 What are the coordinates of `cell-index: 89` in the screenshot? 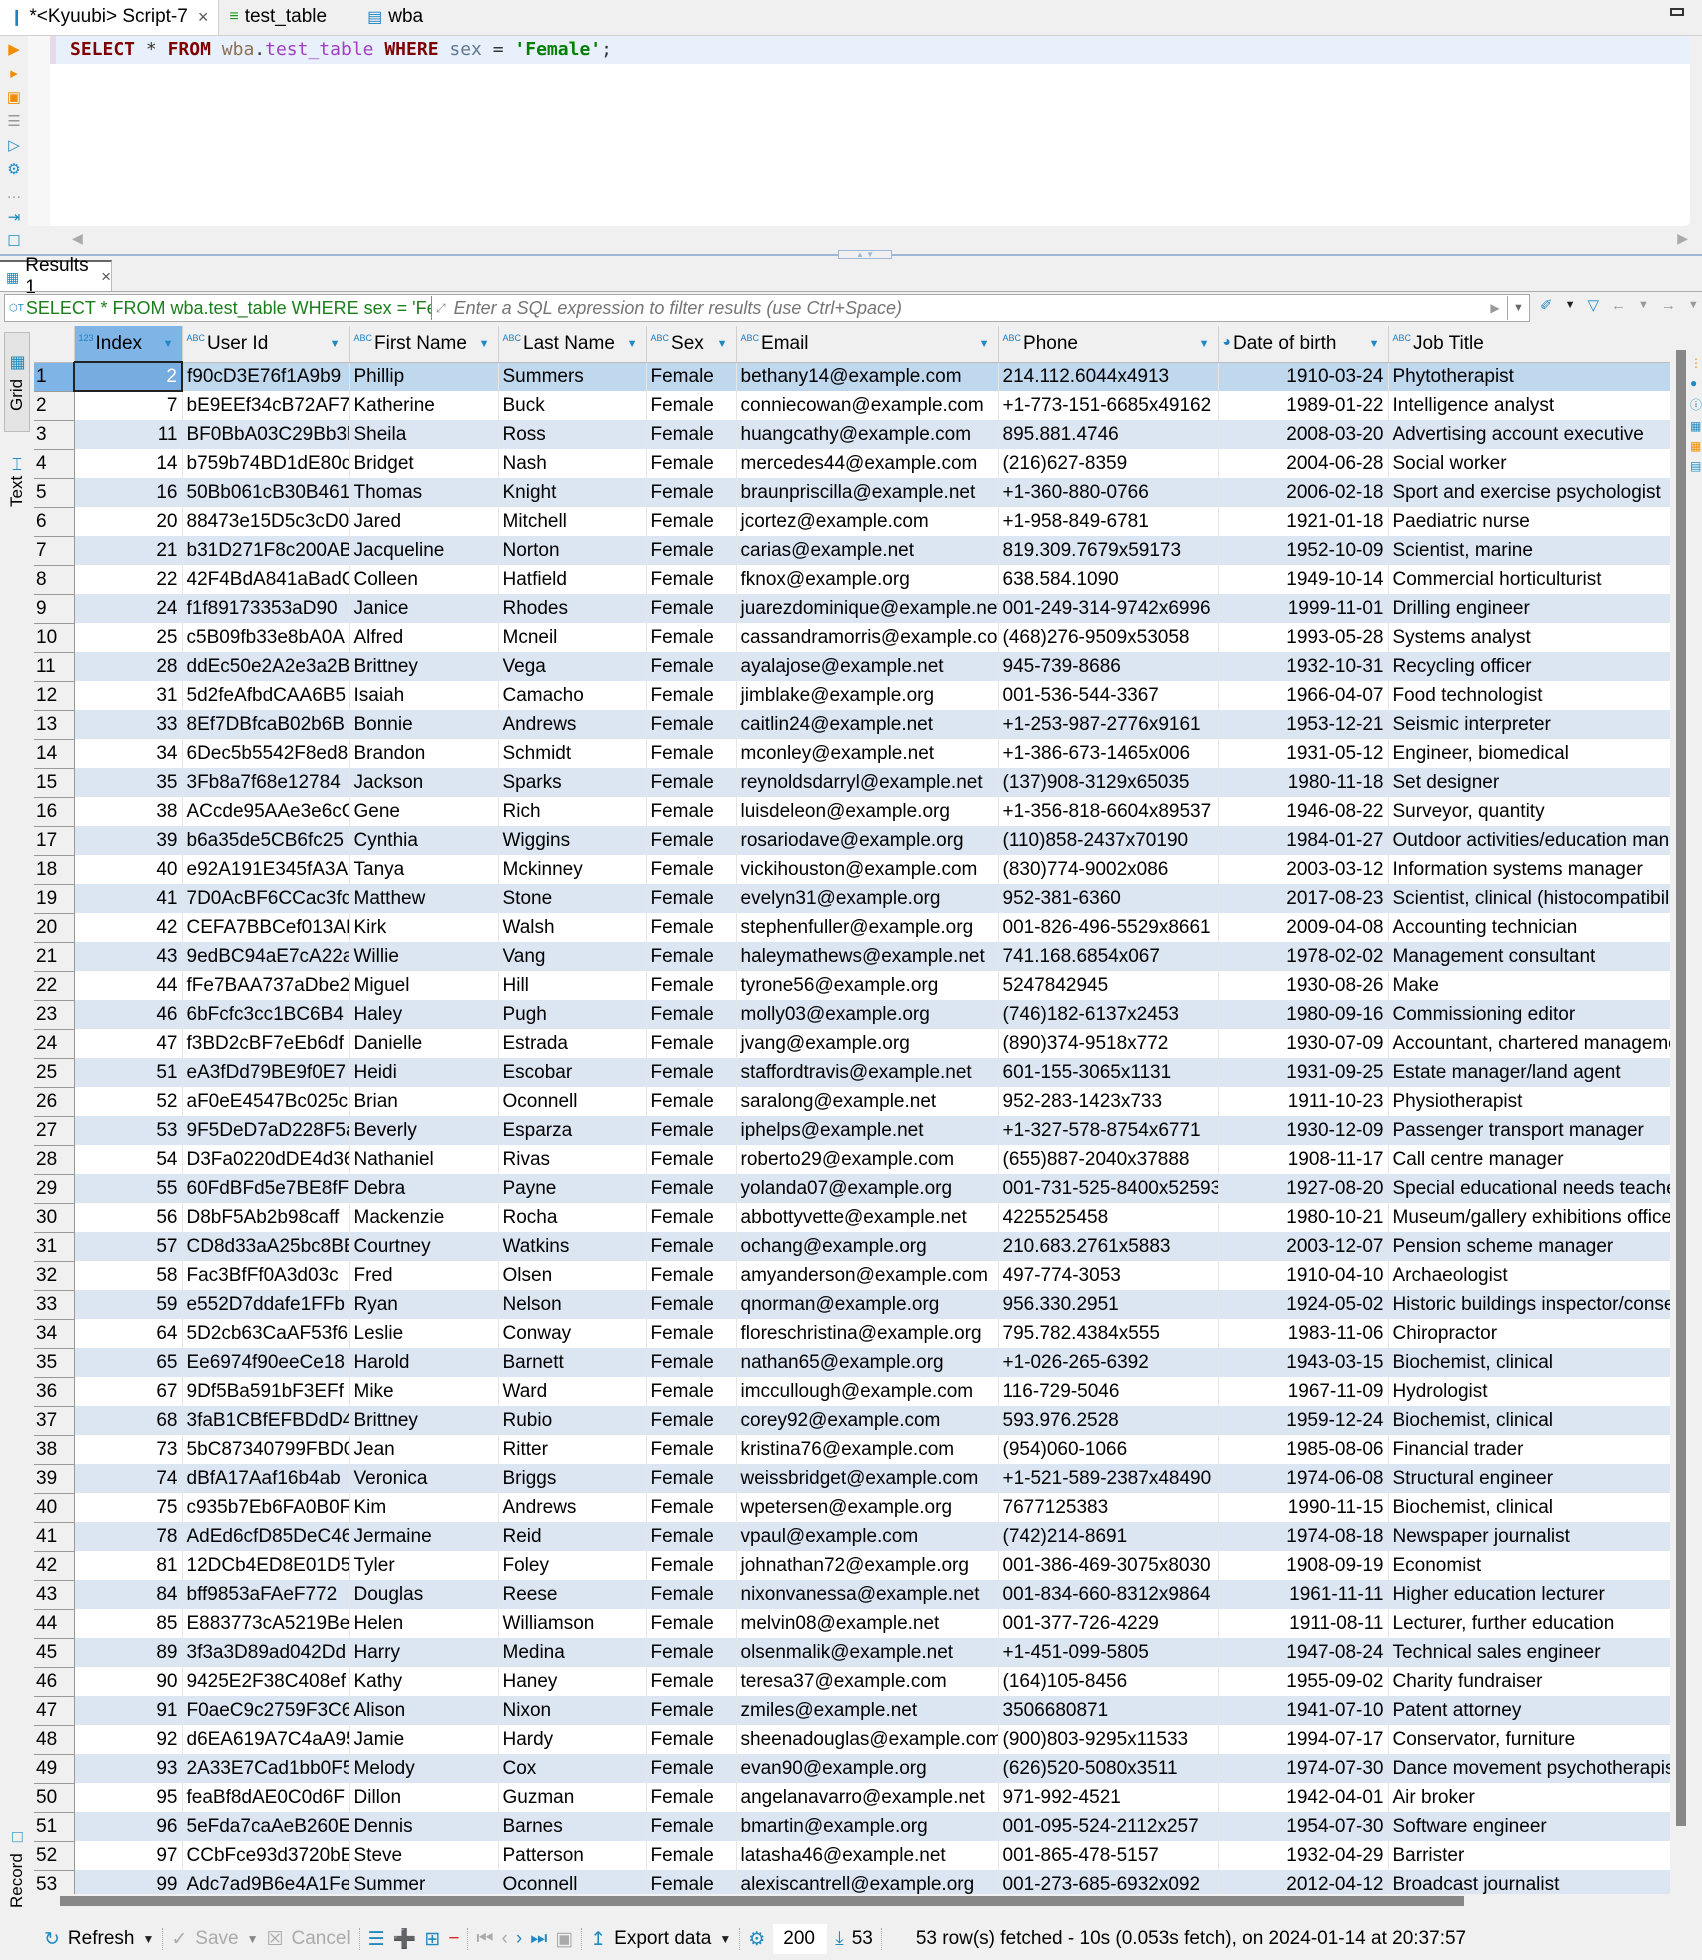 It's located at (128, 1652).